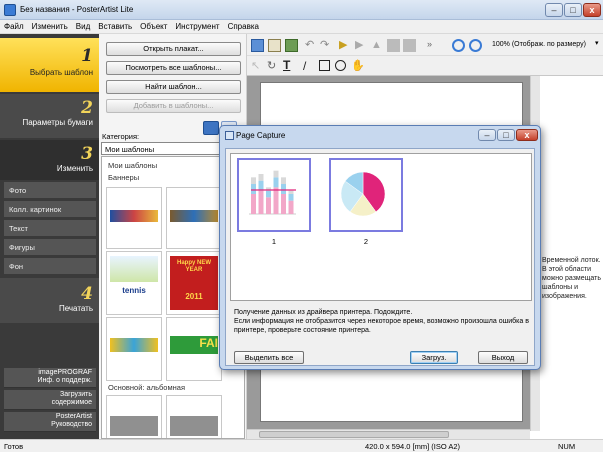  What do you see at coordinates (208, 343) in the screenshot?
I see `fair-text: FAI` at bounding box center [208, 343].